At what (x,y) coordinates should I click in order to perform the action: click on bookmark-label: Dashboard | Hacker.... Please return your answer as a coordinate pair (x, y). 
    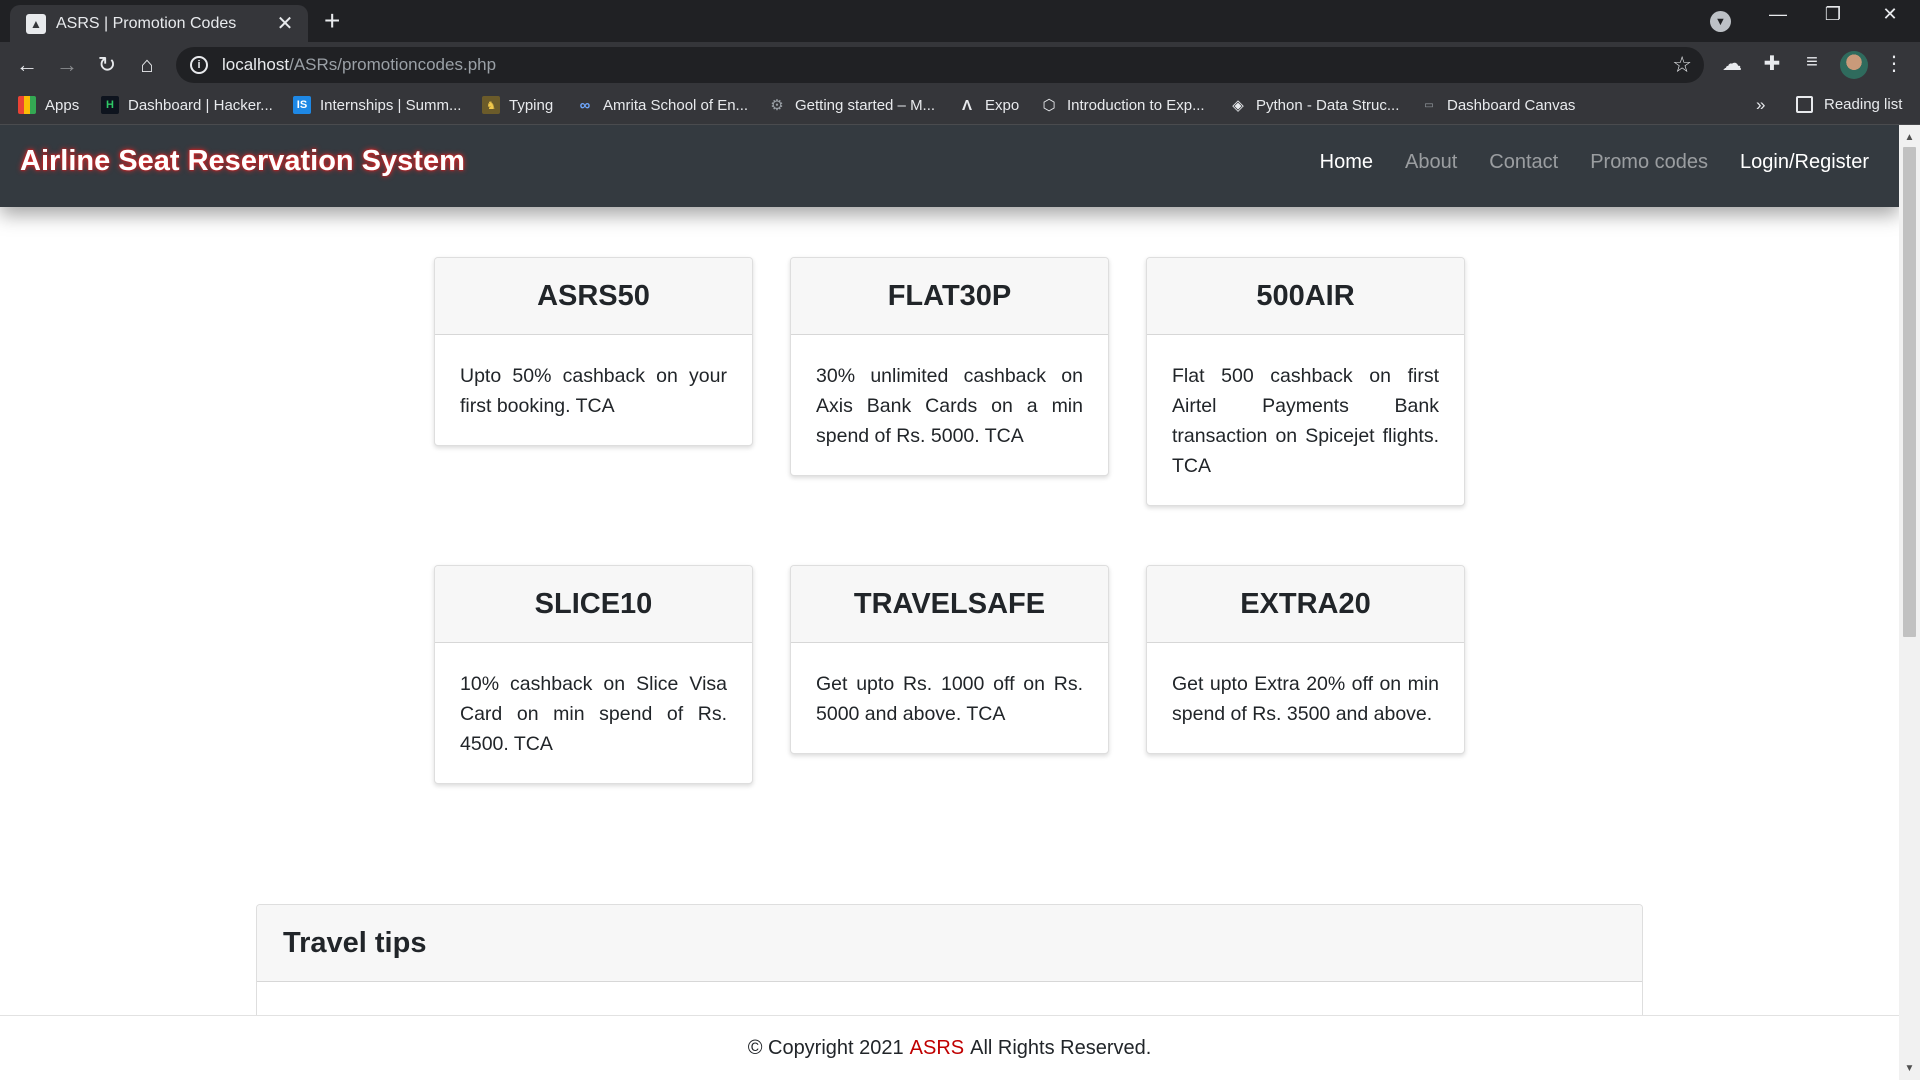
    Looking at the image, I should click on (200, 105).